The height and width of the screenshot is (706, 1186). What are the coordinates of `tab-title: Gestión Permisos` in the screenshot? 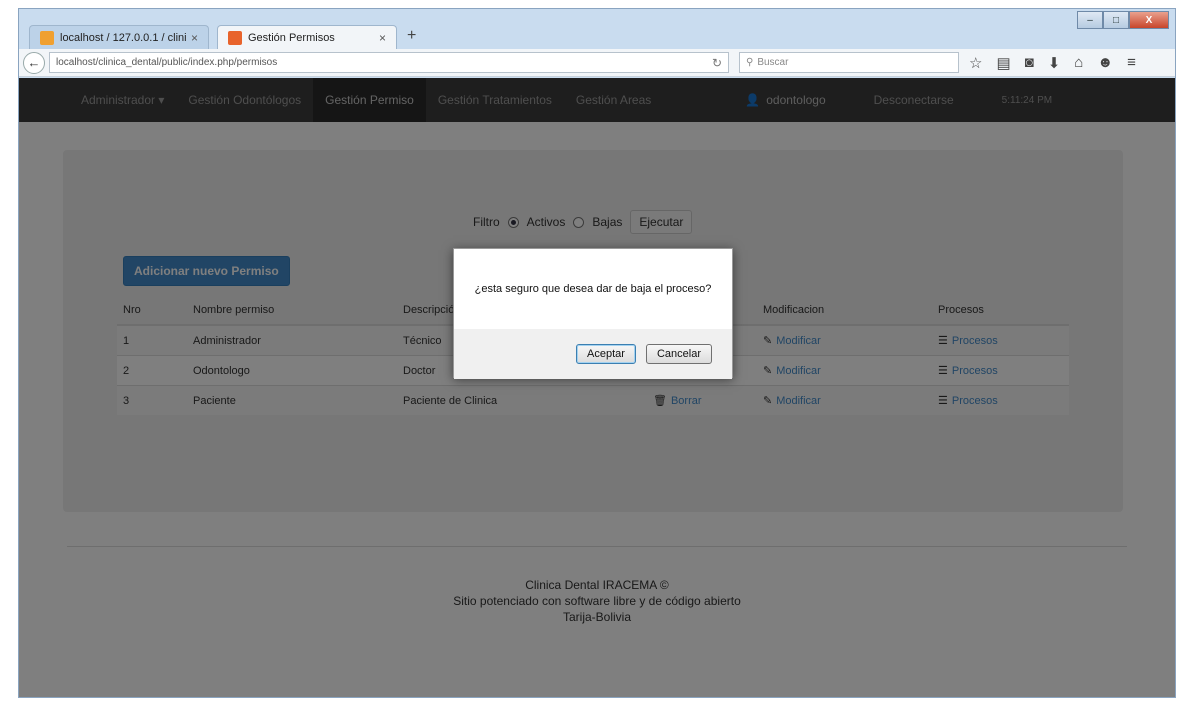 It's located at (291, 37).